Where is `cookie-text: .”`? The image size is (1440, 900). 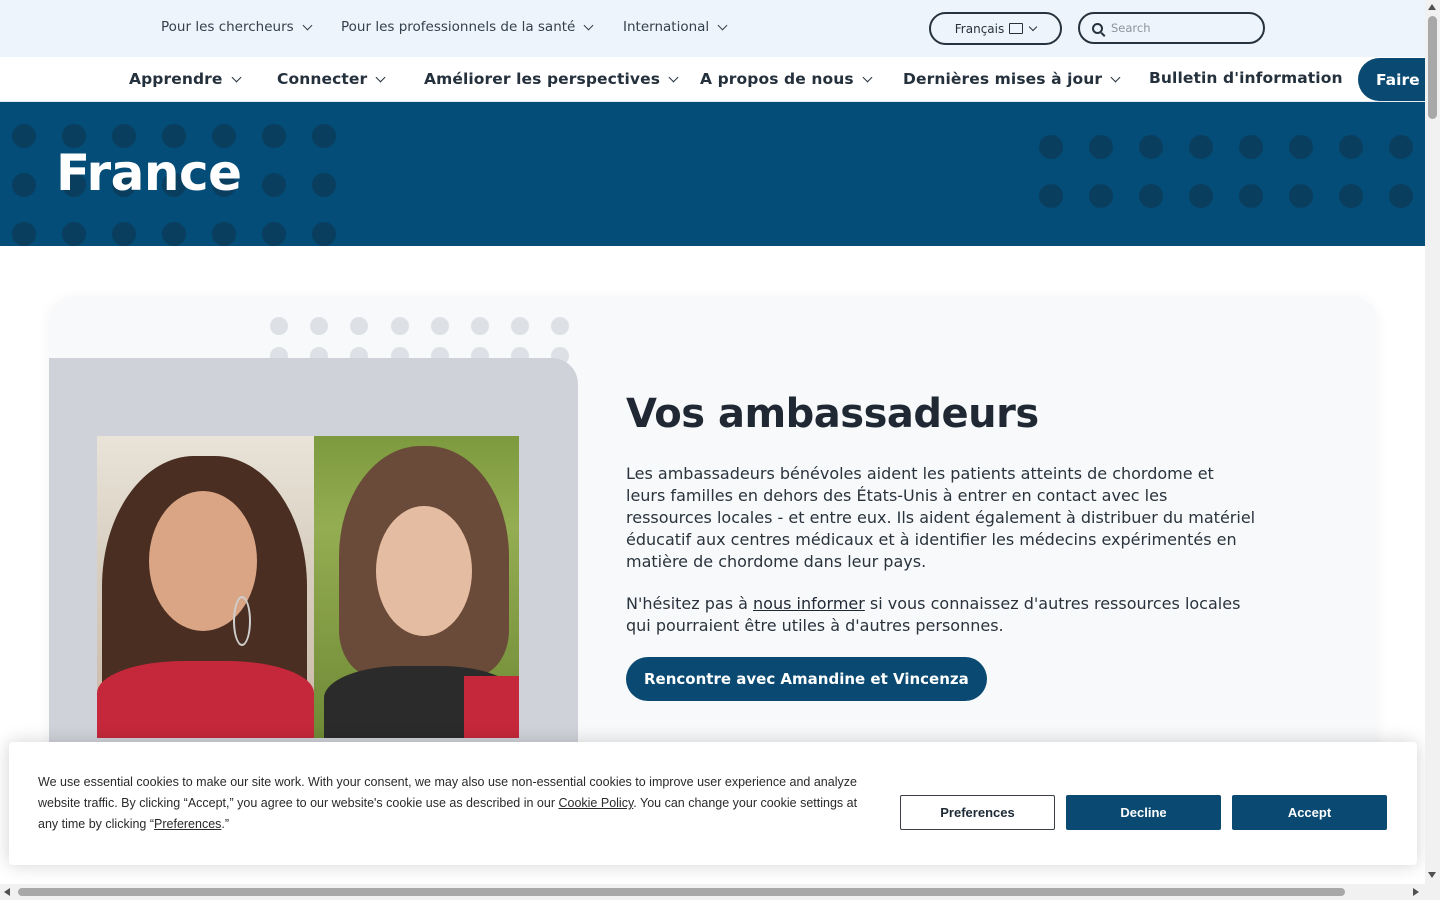 cookie-text: .” is located at coordinates (225, 824).